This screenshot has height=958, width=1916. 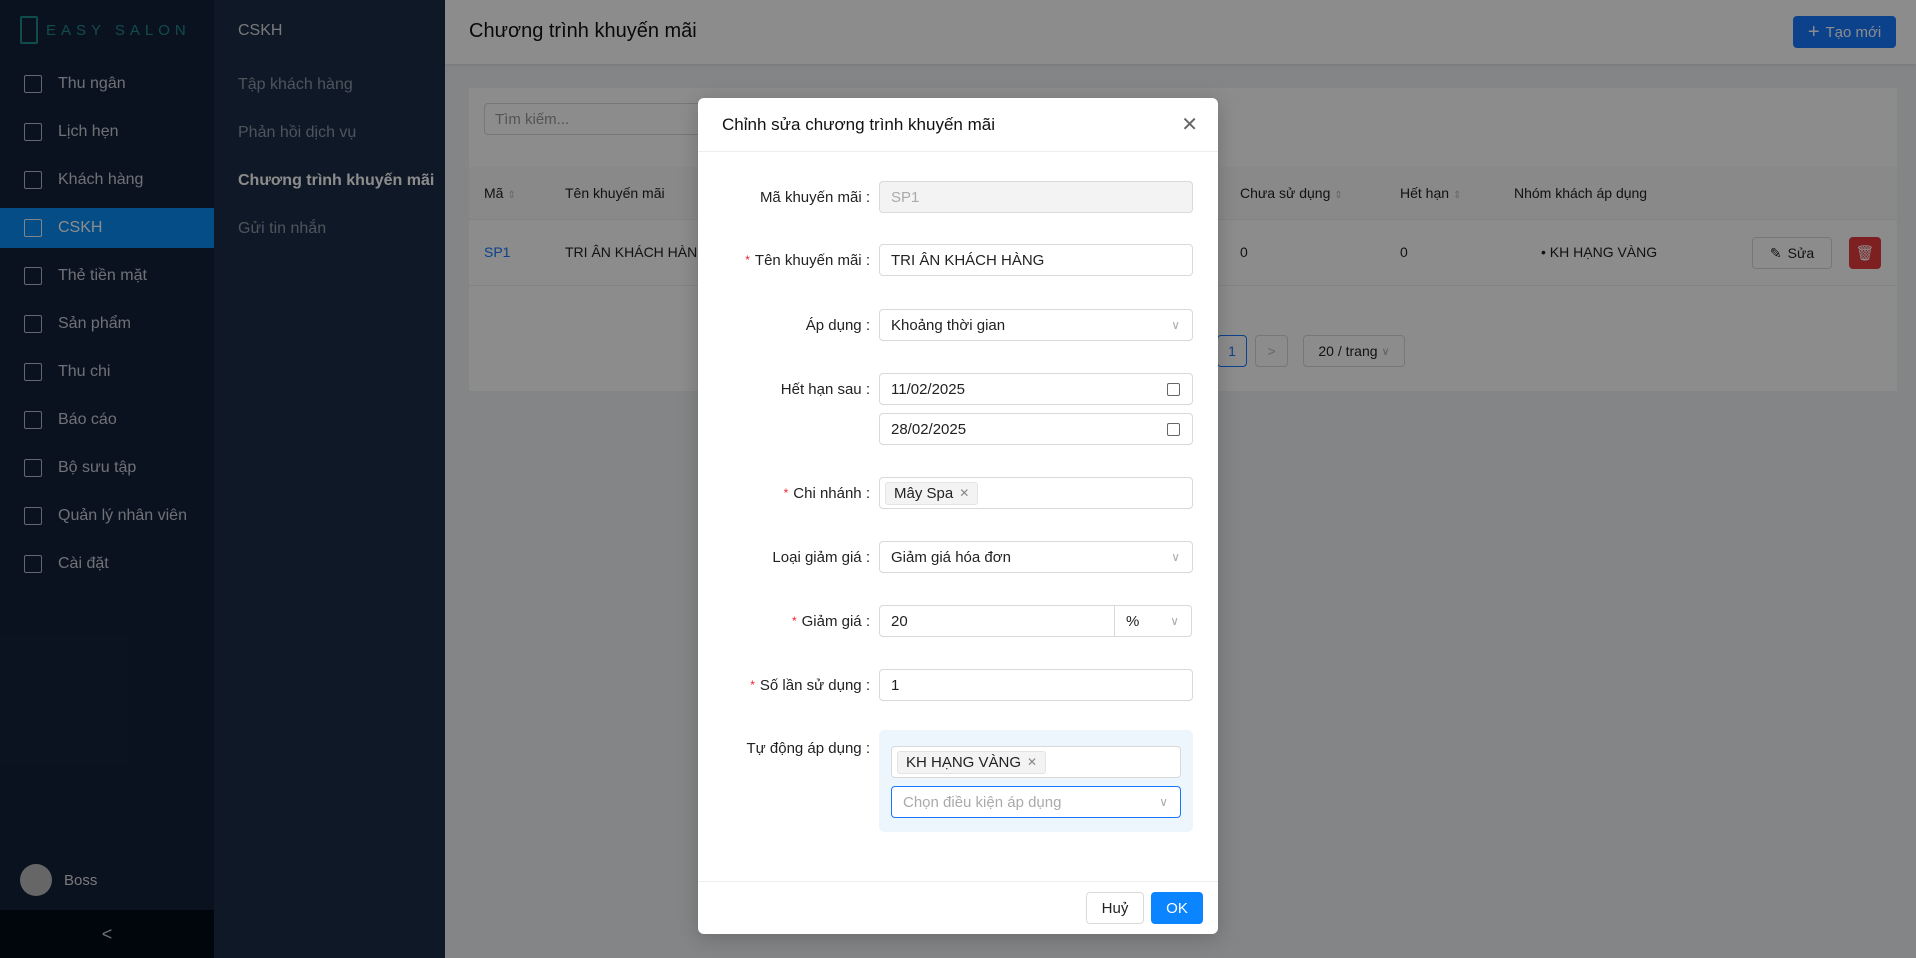 I want to click on discount-label: * Giảm giá :, so click(x=830, y=621).